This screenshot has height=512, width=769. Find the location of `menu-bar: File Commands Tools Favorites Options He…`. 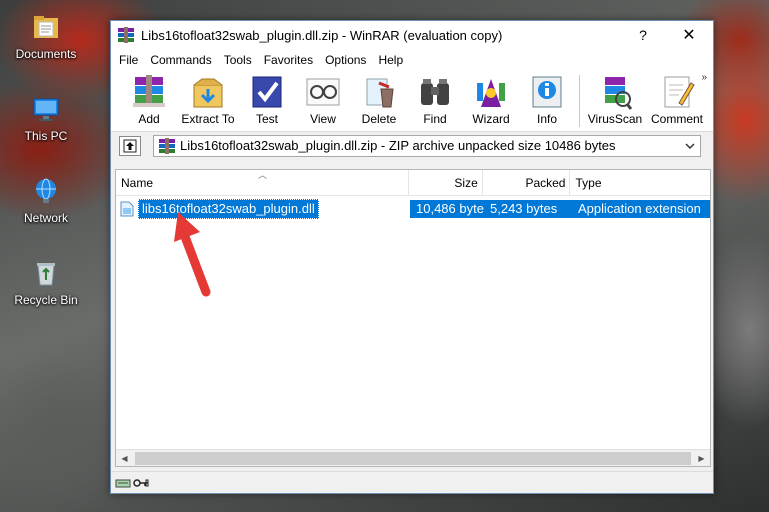

menu-bar: File Commands Tools Favorites Options He… is located at coordinates (412, 60).